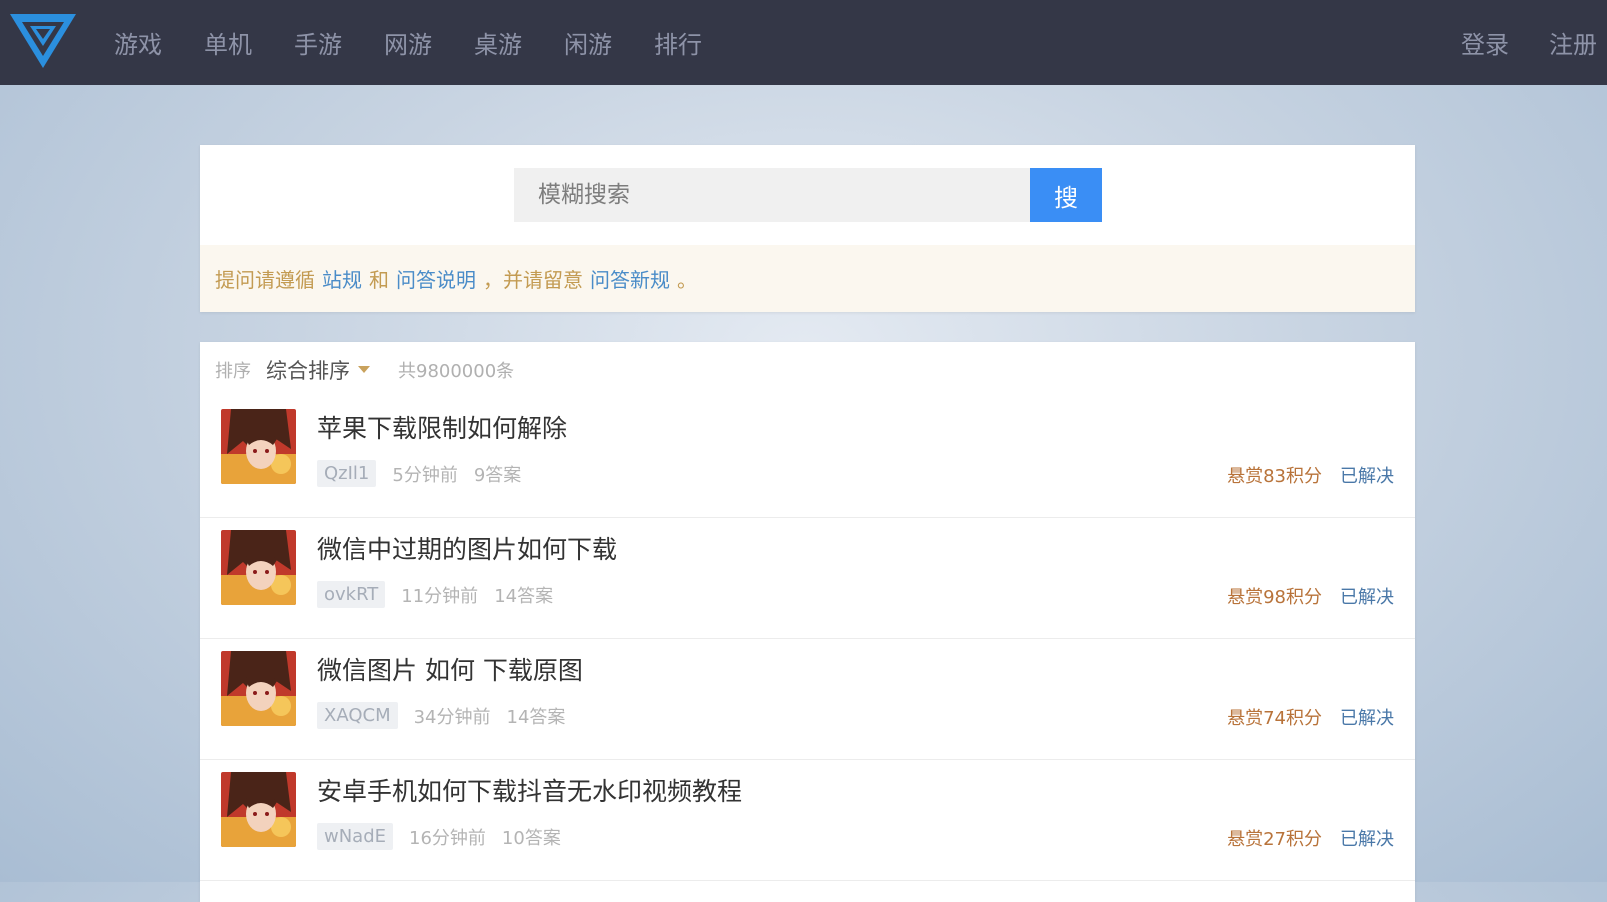 Image resolution: width=1607 pixels, height=902 pixels. What do you see at coordinates (807, 457) in the screenshot?
I see `question-row: 苹果下载限制如何解除 QzIl1 5分钟前 9答案 悬赏83积分 已解决` at bounding box center [807, 457].